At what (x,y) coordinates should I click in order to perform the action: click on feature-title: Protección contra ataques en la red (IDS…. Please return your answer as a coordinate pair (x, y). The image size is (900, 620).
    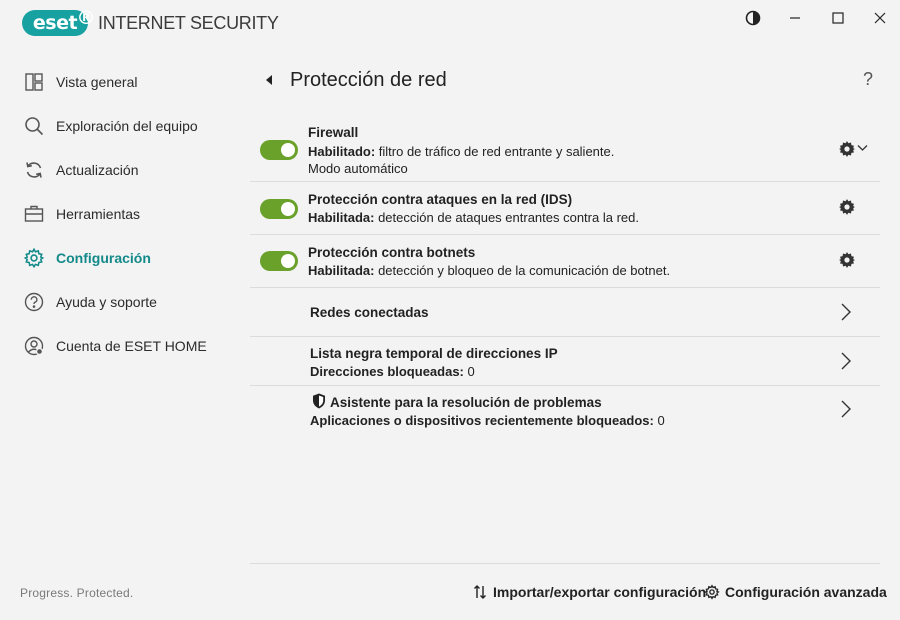
    Looking at the image, I should click on (440, 199).